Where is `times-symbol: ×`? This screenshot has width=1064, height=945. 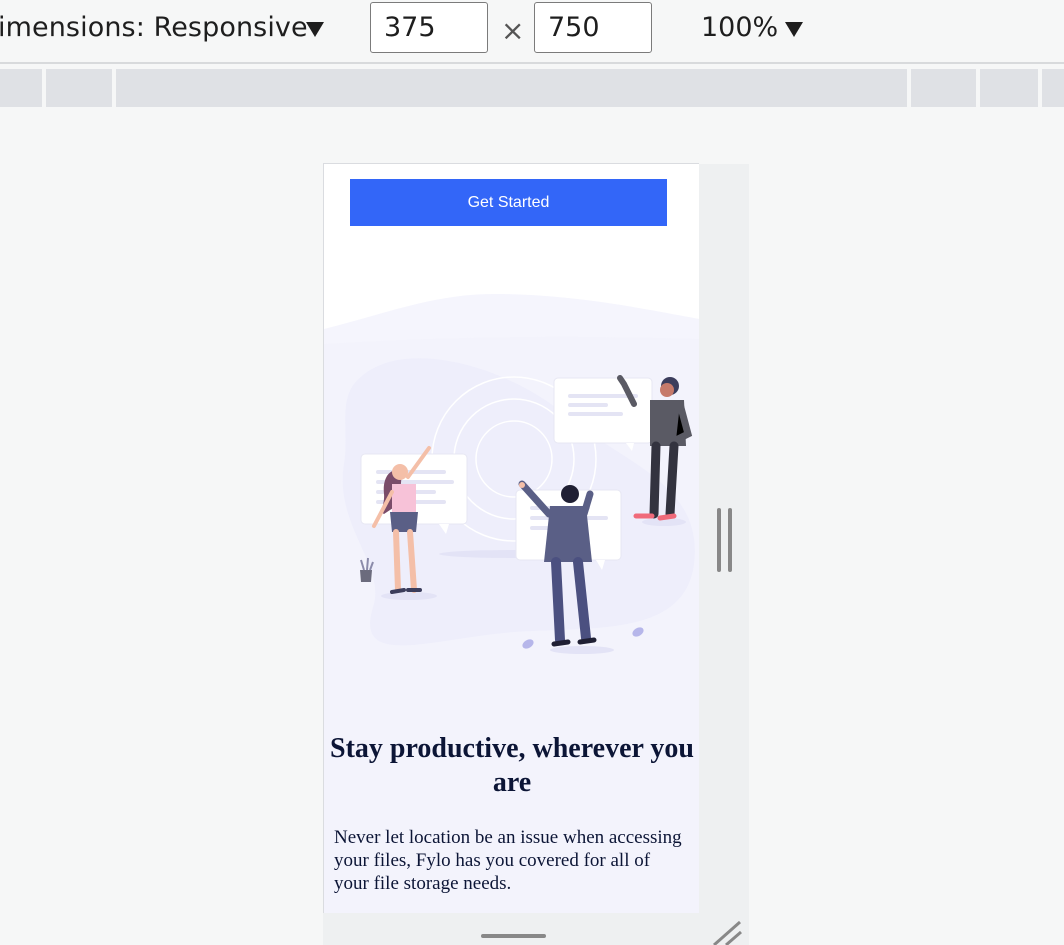
times-symbol: × is located at coordinates (513, 30).